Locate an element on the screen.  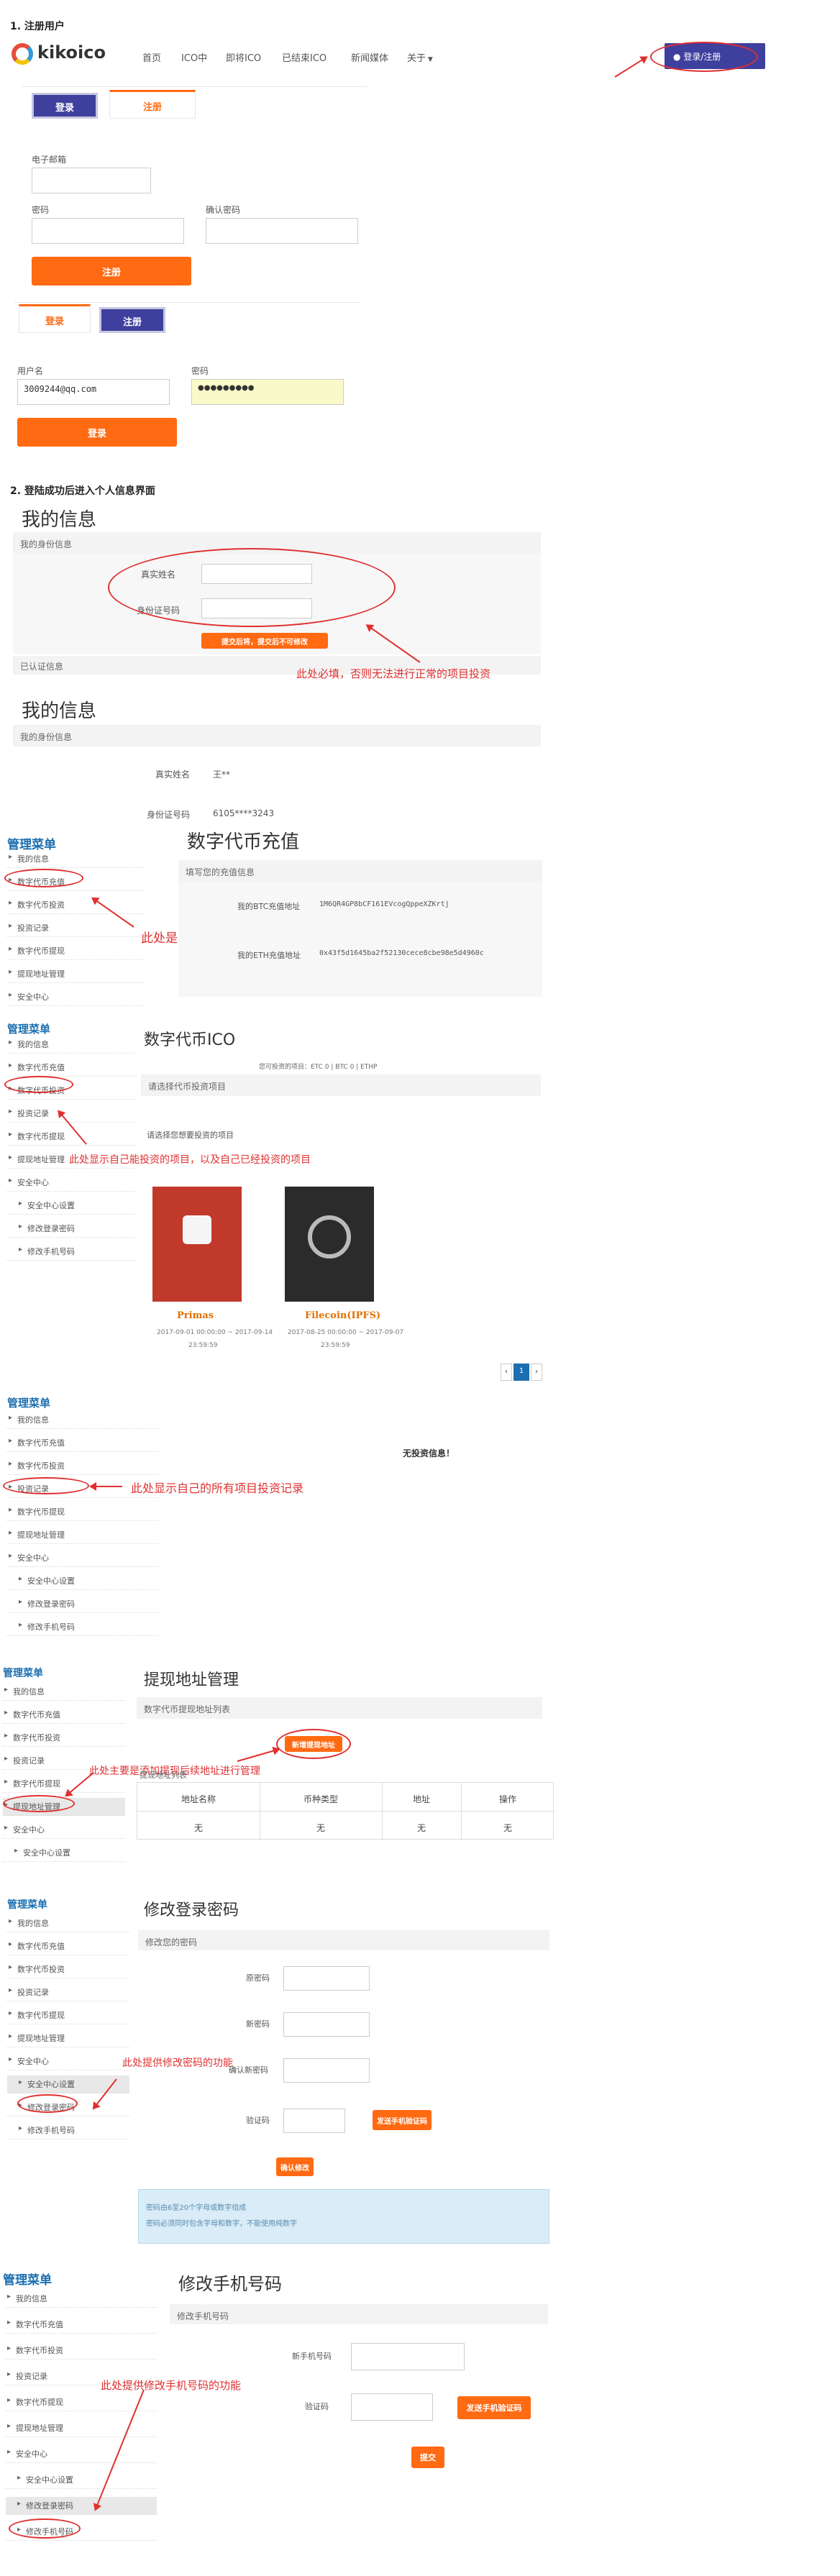
pagination-prev: ‹ is located at coordinates (506, 1372).